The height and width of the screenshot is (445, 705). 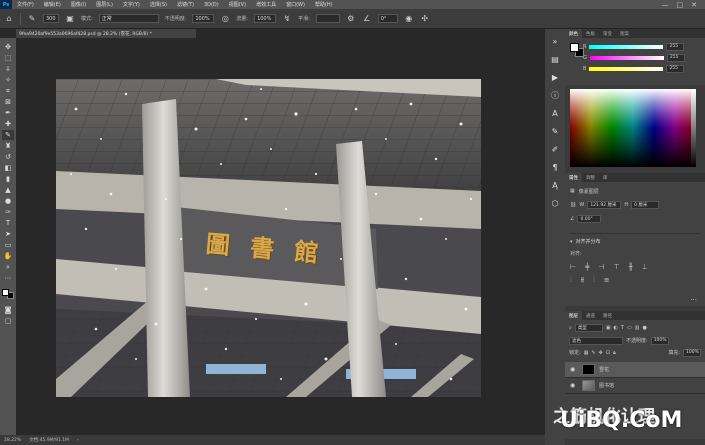 I want to click on frame-tool-icon: ⊠, so click(x=8, y=102).